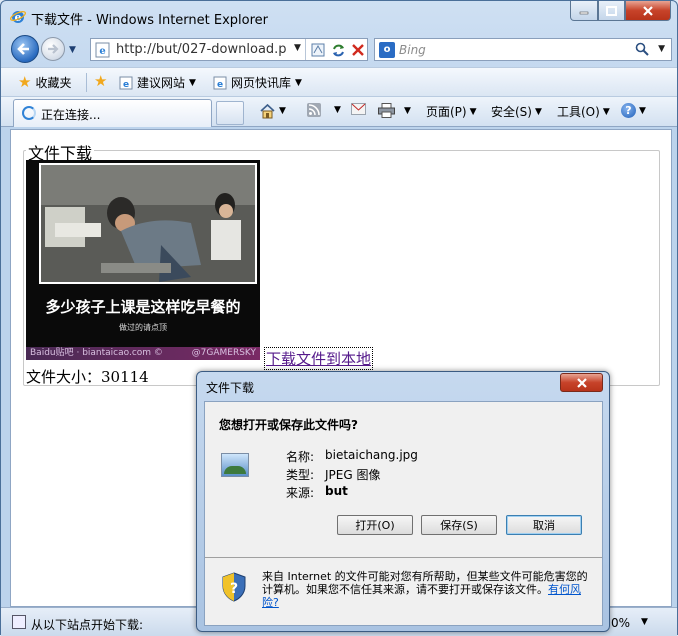 This screenshot has width=678, height=636. I want to click on favorites-separator, so click(86, 82).